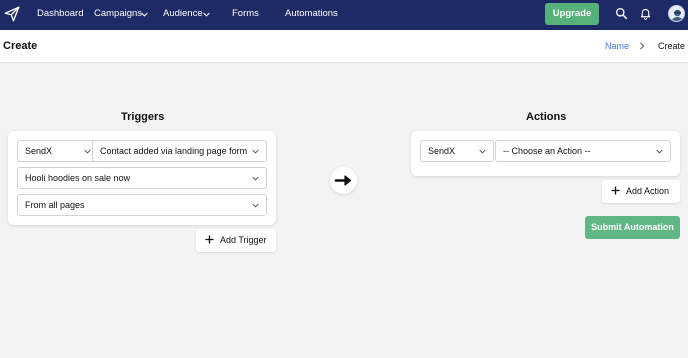 The width and height of the screenshot is (688, 358). Describe the element at coordinates (457, 151) in the screenshot. I see `action-app-select: SendX` at that location.